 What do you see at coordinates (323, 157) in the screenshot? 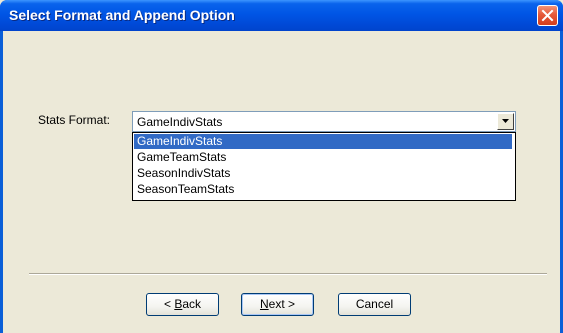
I see `dropdown-option: GameTeamStats` at bounding box center [323, 157].